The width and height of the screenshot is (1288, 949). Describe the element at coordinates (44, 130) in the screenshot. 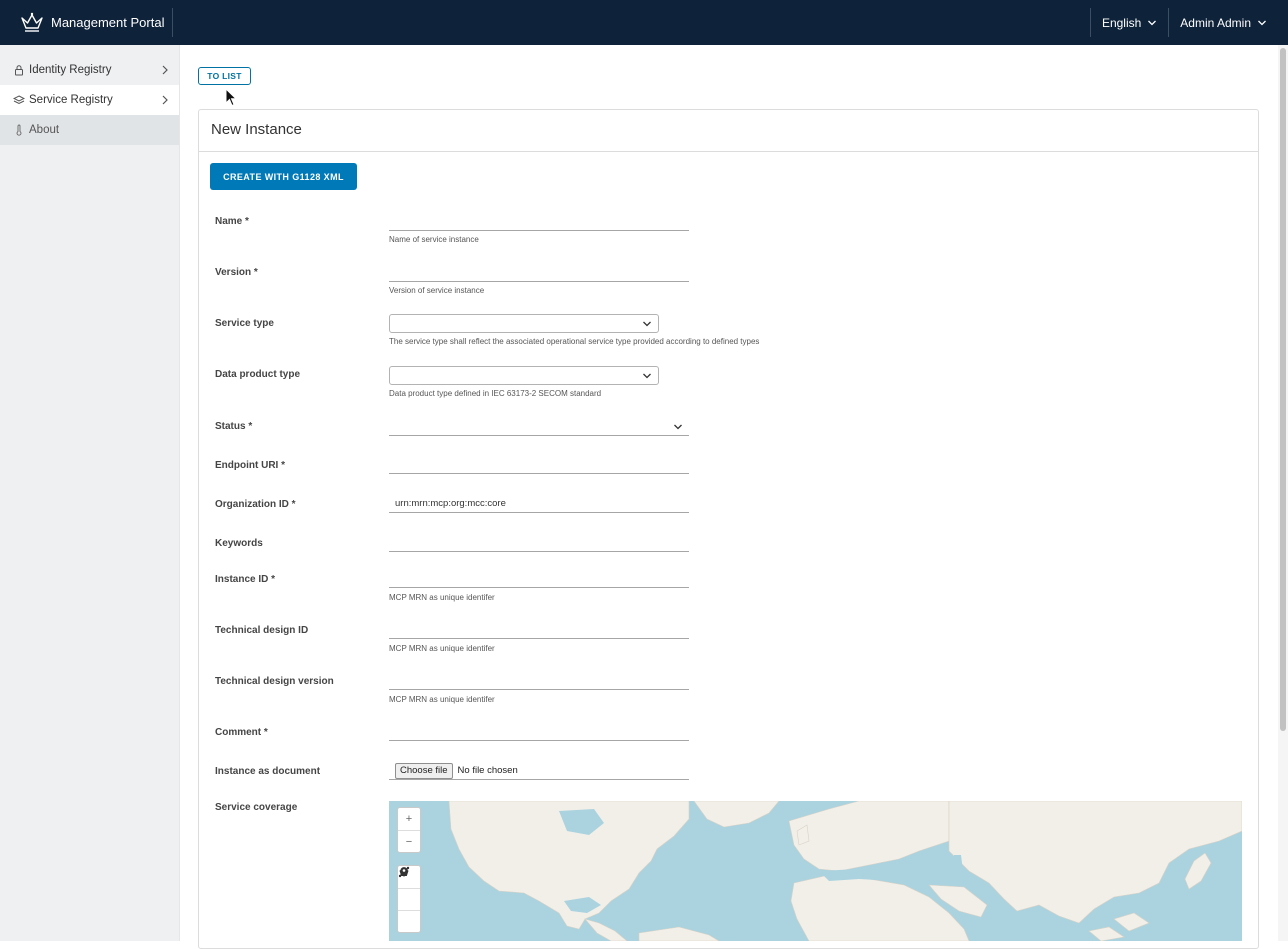

I see `sidebar-item-label: About` at that location.